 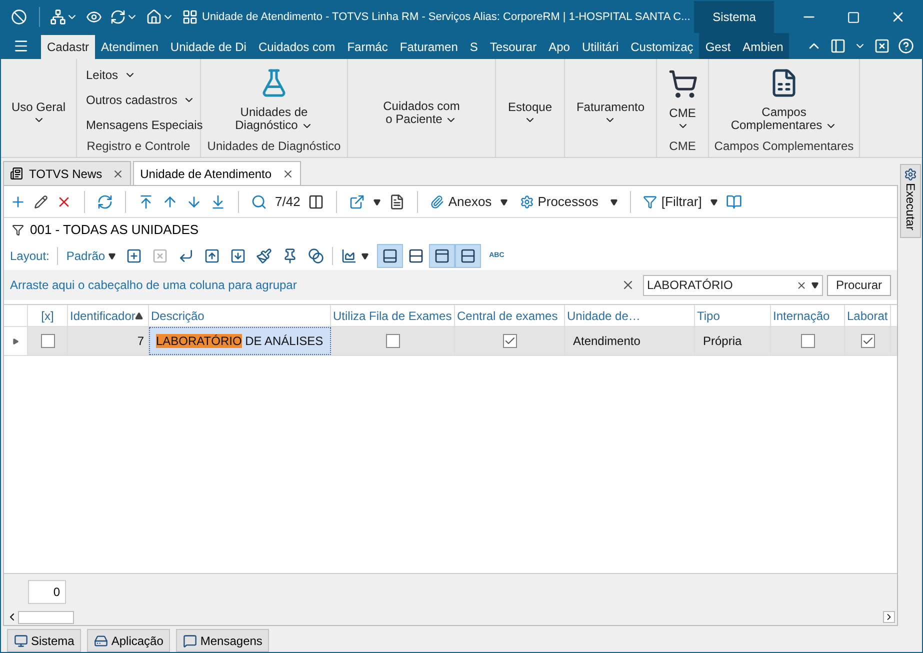 What do you see at coordinates (393, 315) in the screenshot?
I see `column-header: Utiliza Fila de Exames` at bounding box center [393, 315].